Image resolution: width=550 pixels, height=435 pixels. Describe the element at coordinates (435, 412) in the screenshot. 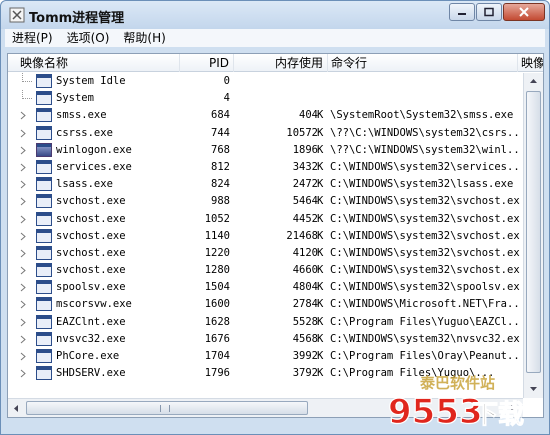

I see `watermark-site: 9553` at that location.